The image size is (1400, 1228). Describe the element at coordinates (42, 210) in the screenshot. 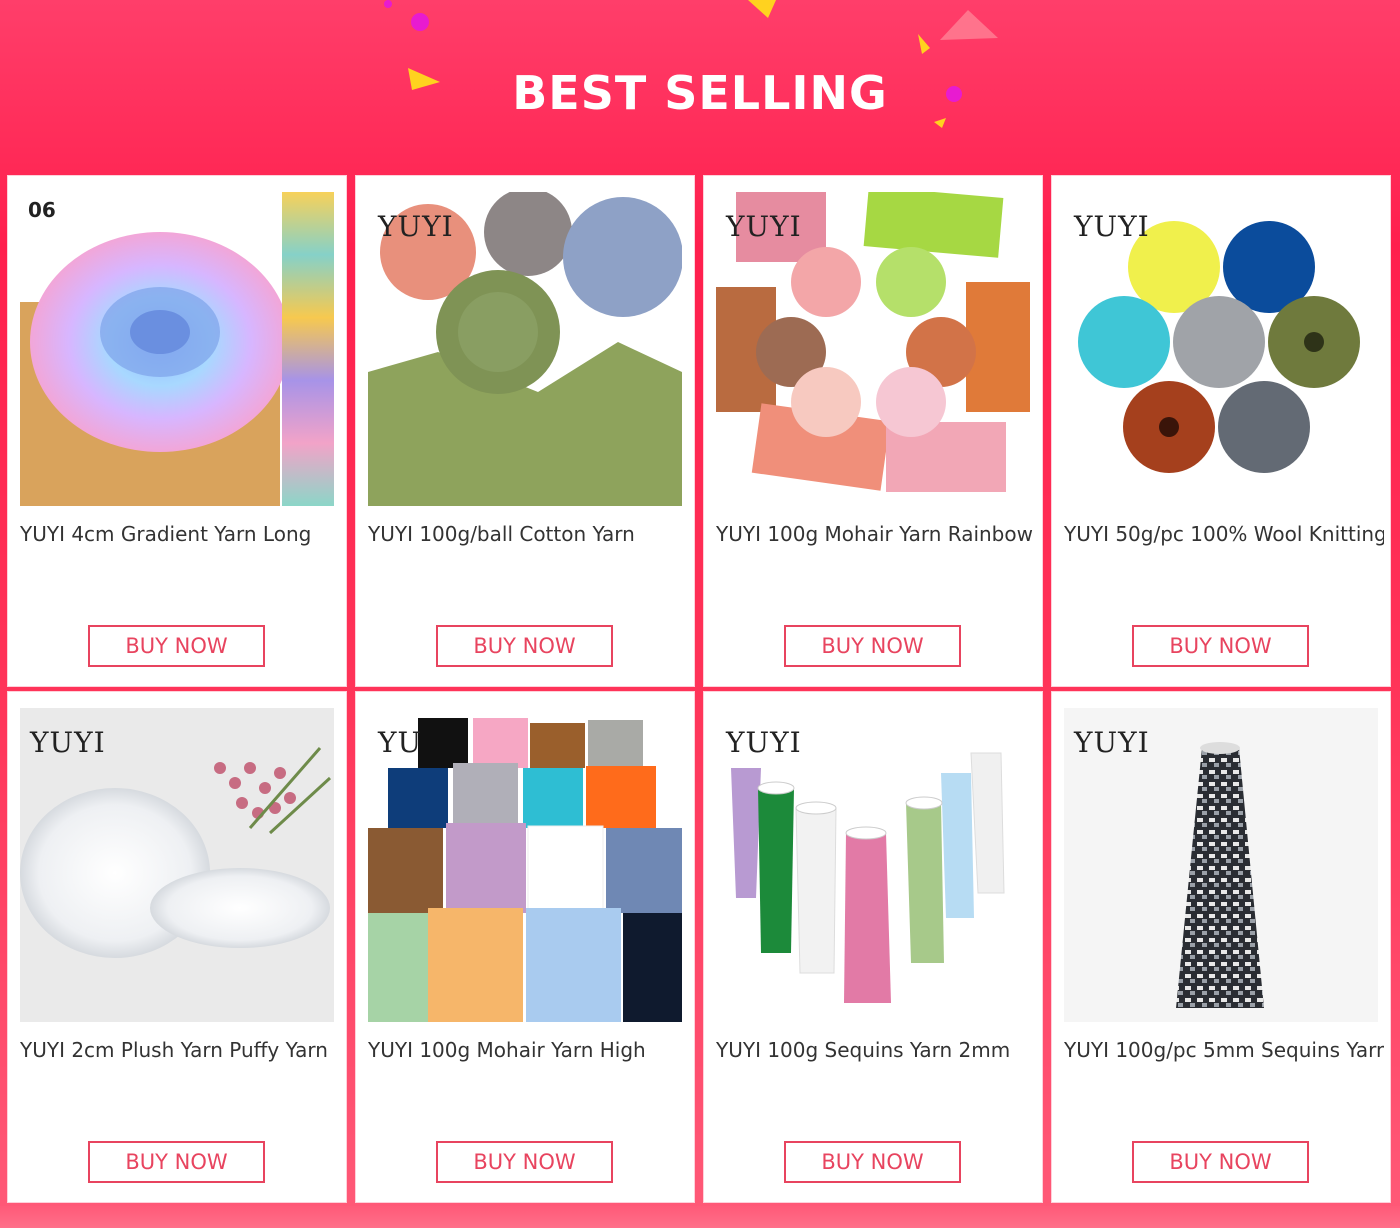

I see `photo-label: 06` at that location.